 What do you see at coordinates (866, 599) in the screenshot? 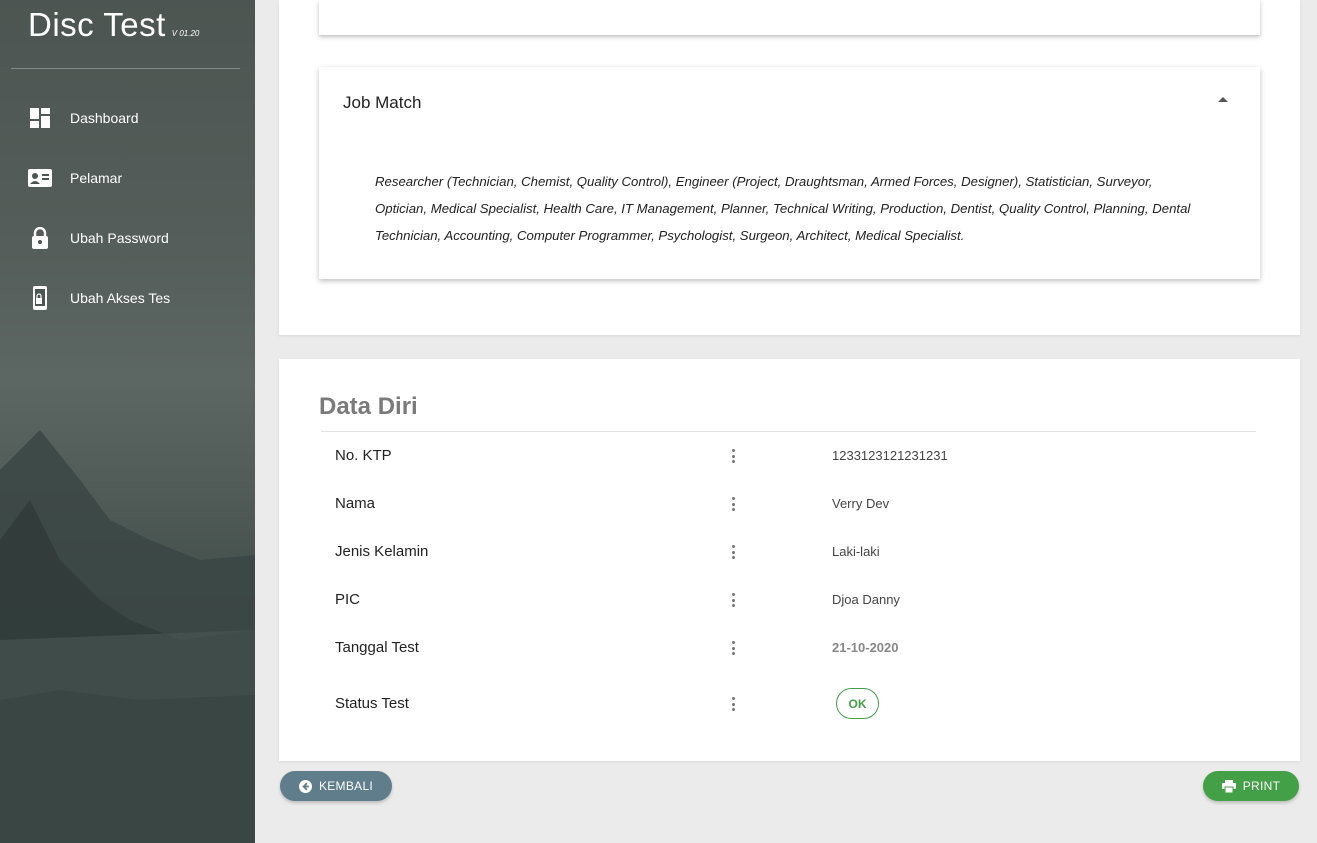
I see `row-value: Djoa Danny` at bounding box center [866, 599].